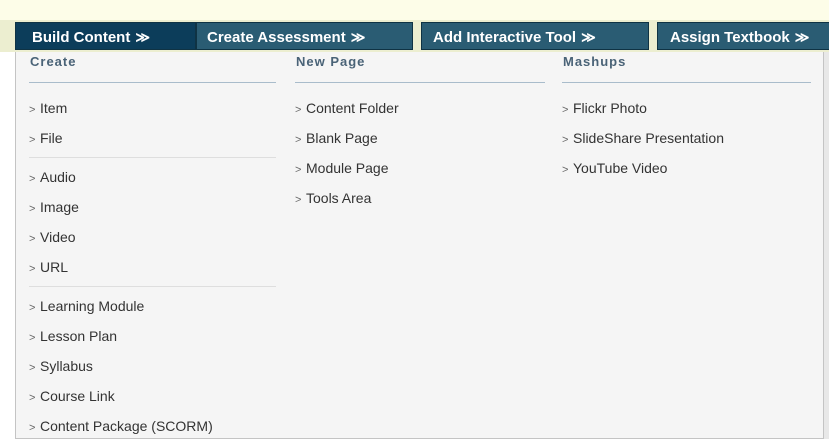 The width and height of the screenshot is (829, 443). I want to click on menu-item-file: > File, so click(152, 138).